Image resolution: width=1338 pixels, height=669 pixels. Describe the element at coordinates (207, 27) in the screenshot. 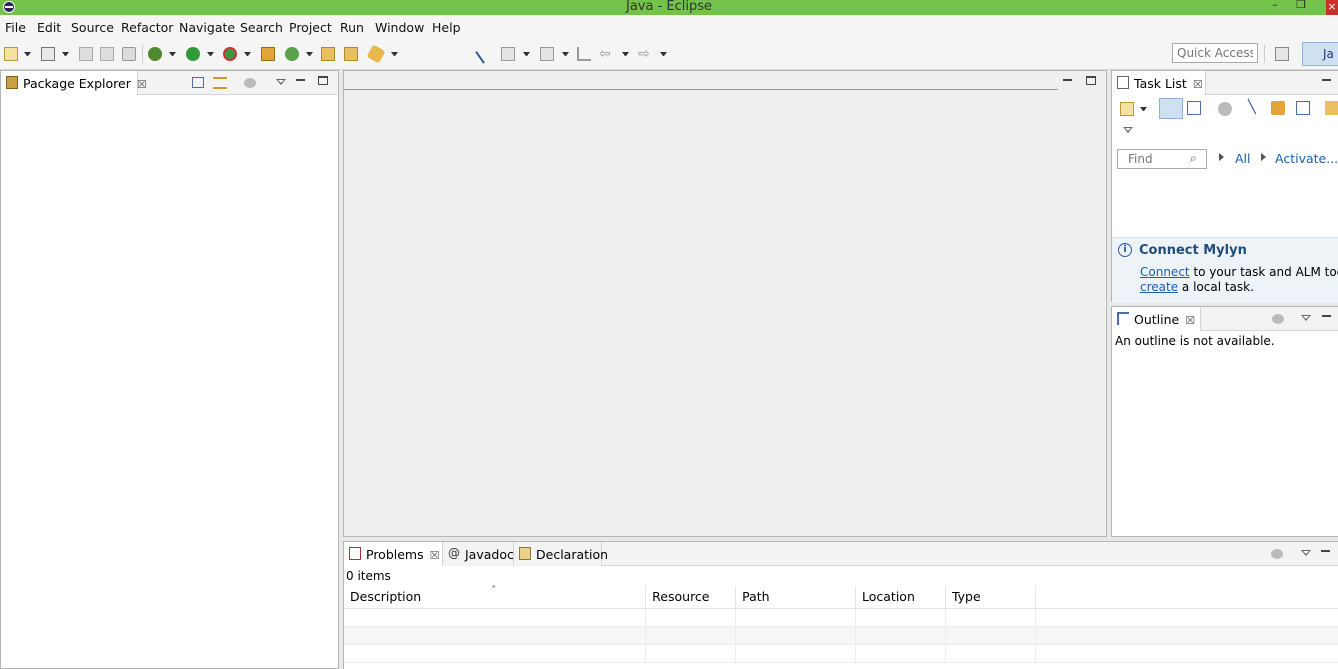

I see `menu-navigate: Navigate` at that location.